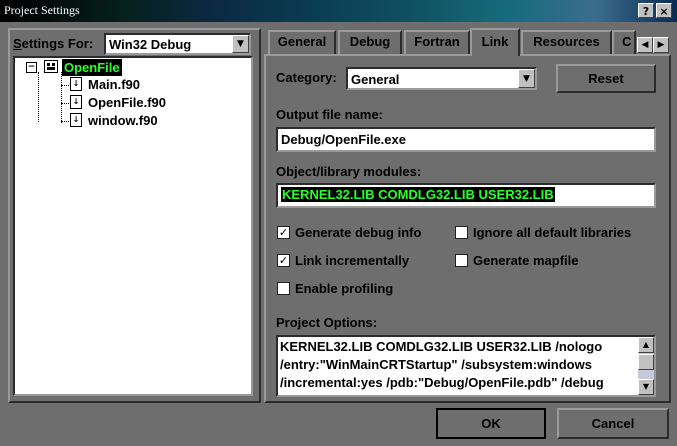 This screenshot has height=446, width=677. Describe the element at coordinates (344, 288) in the screenshot. I see `enable-profiling-label: Enable profiling` at that location.